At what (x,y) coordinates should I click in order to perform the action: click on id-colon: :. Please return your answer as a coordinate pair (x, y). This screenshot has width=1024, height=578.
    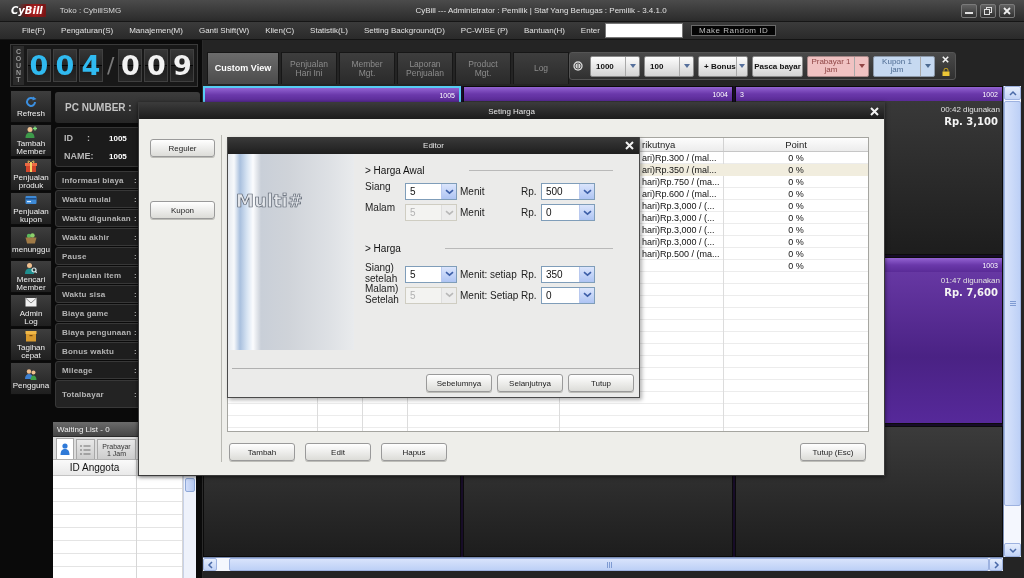
    Looking at the image, I should click on (89, 138).